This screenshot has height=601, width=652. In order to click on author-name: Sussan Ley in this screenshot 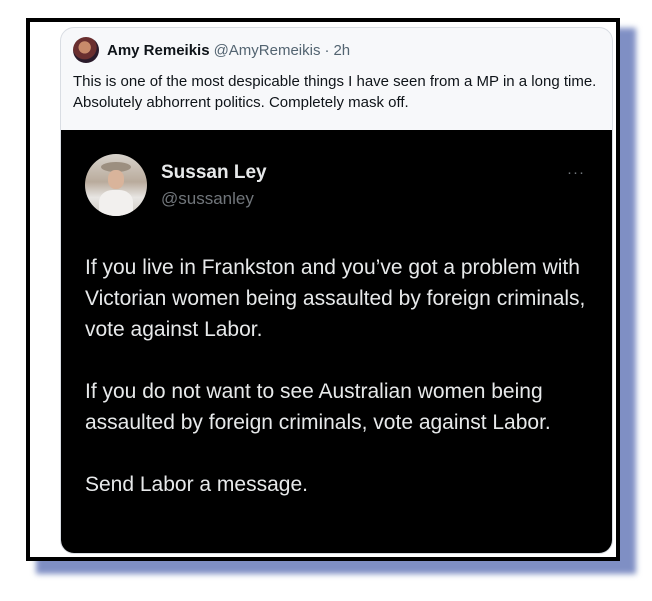, I will do `click(214, 173)`.